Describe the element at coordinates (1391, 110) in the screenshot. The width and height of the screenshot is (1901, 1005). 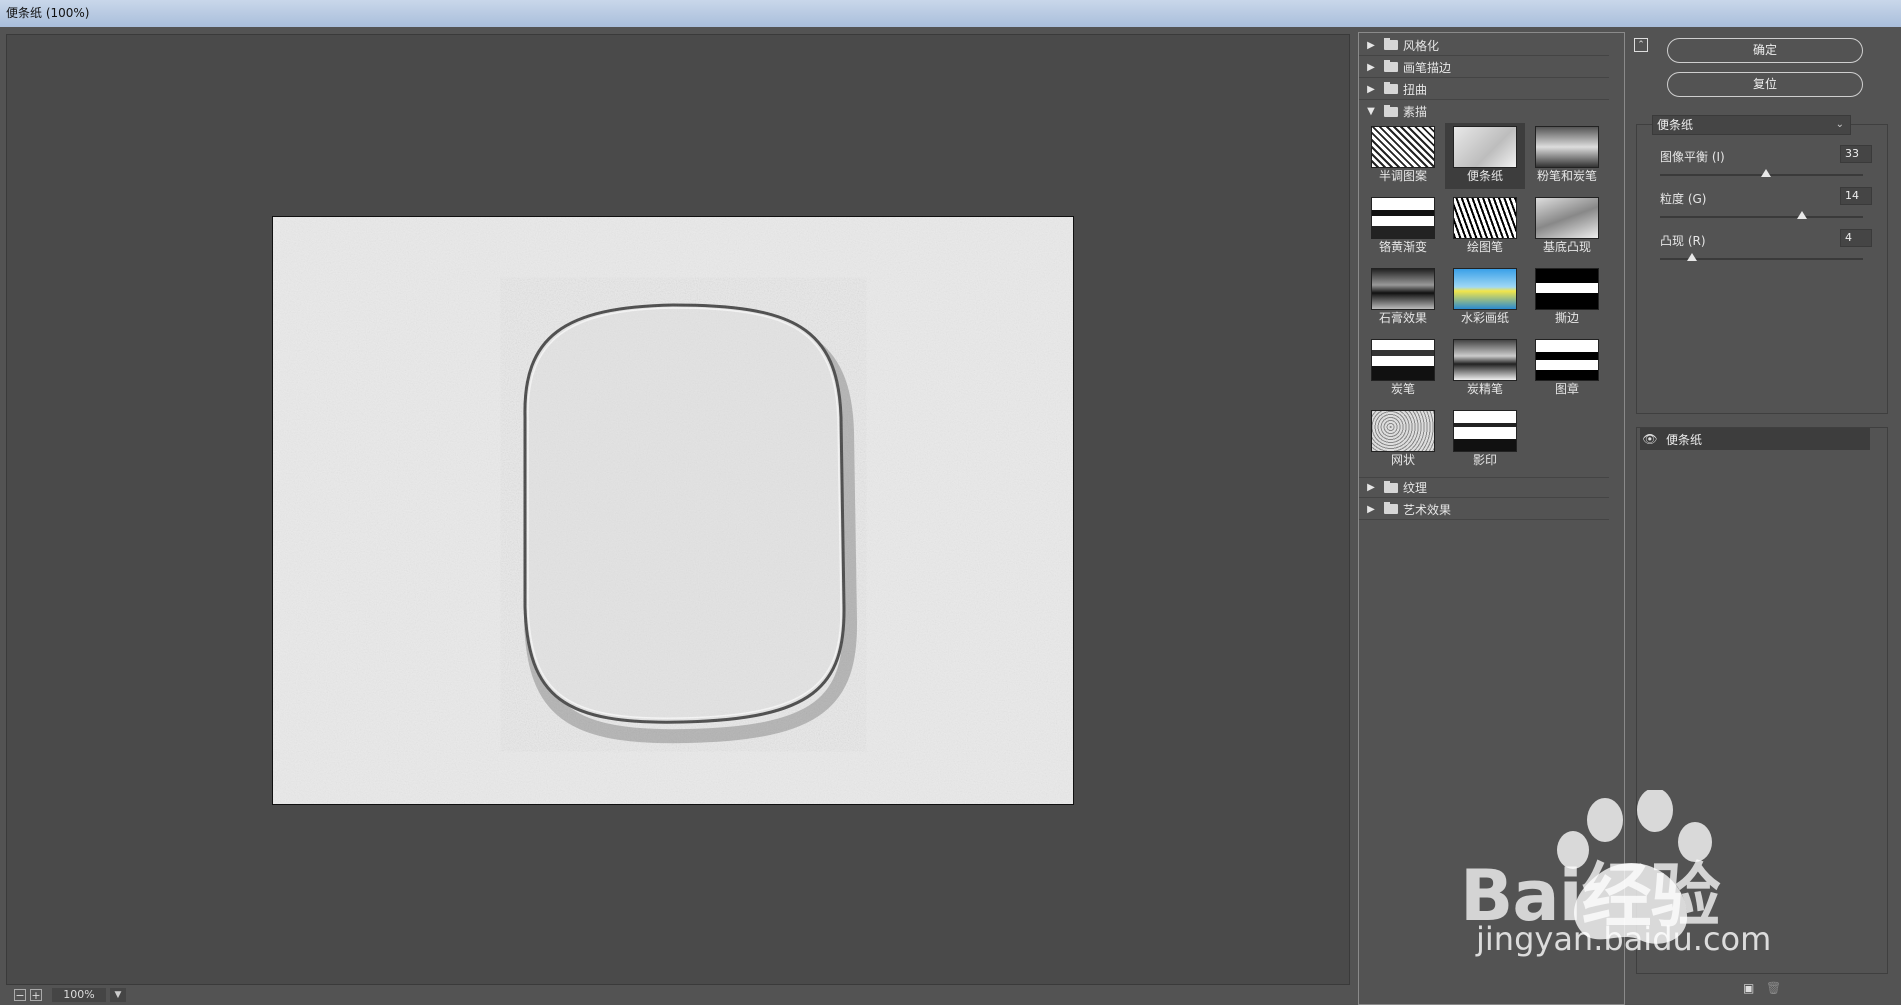
I see `open-folder-icon` at that location.